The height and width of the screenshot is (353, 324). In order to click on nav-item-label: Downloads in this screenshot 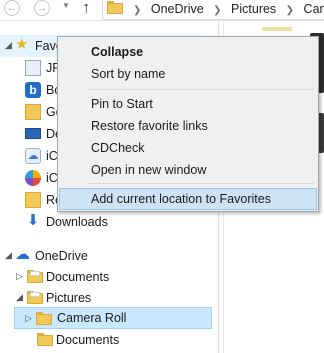, I will do `click(77, 222)`.